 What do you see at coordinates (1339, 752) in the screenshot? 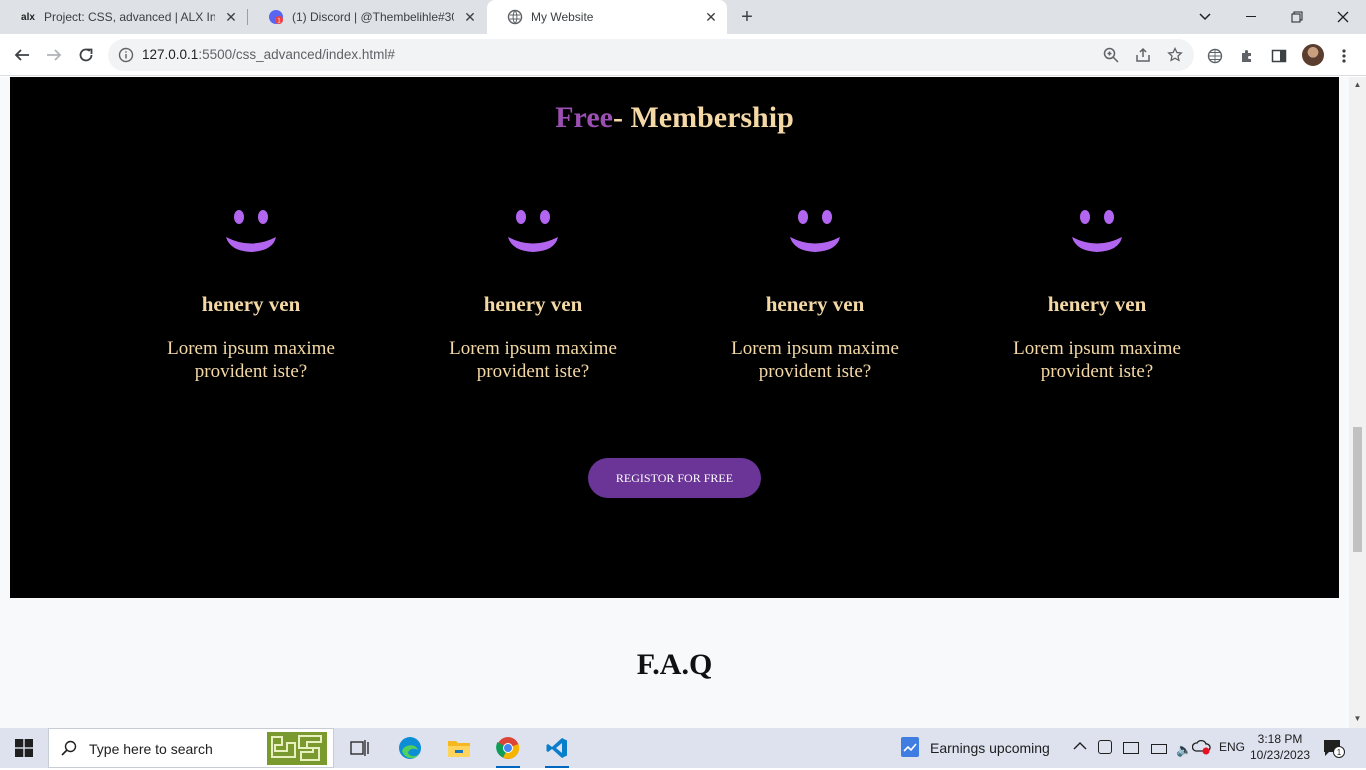
I see `notification-count: 1` at bounding box center [1339, 752].